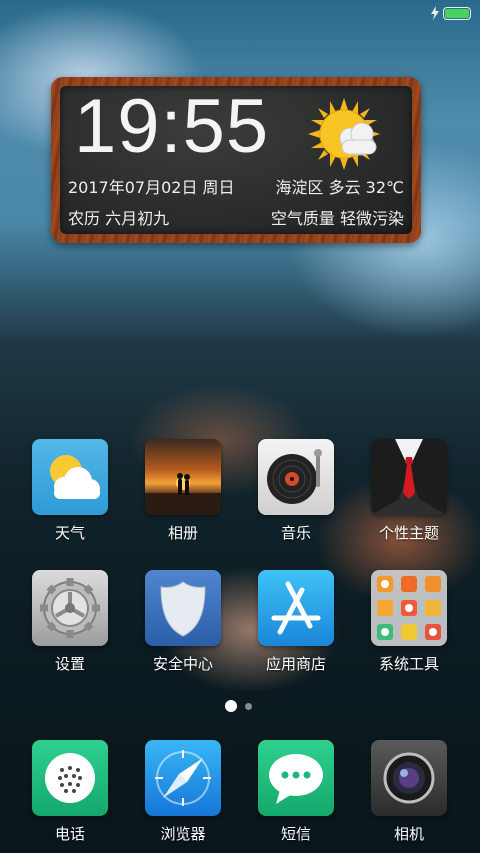 Image resolution: width=480 pixels, height=853 pixels. I want to click on app-themes: 个性主题, so click(409, 491).